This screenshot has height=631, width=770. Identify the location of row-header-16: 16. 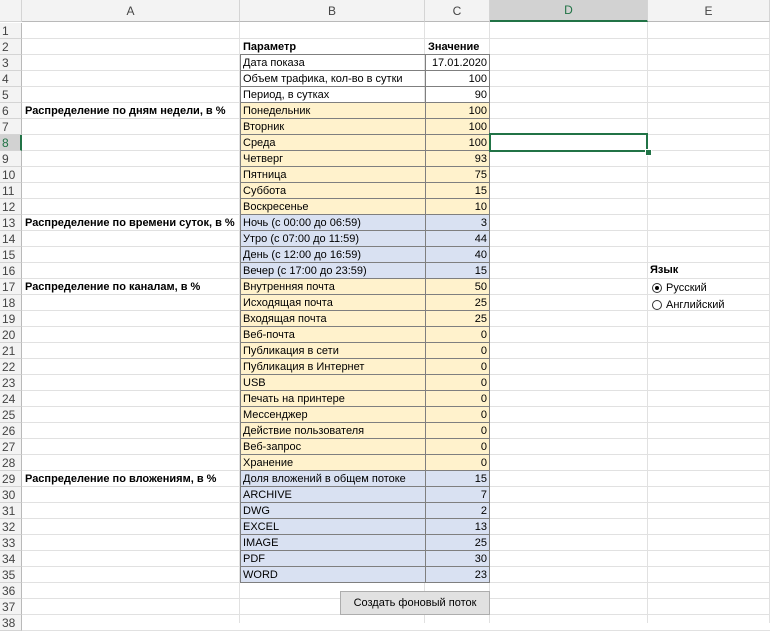
(11, 271).